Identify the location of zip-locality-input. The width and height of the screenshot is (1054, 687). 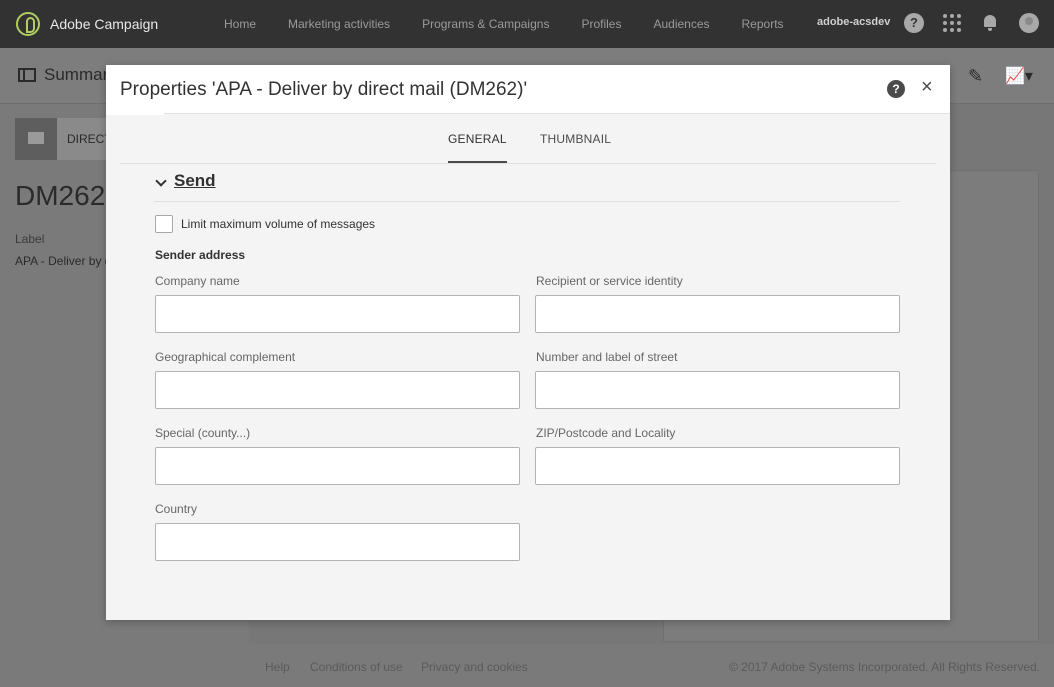
(717, 466).